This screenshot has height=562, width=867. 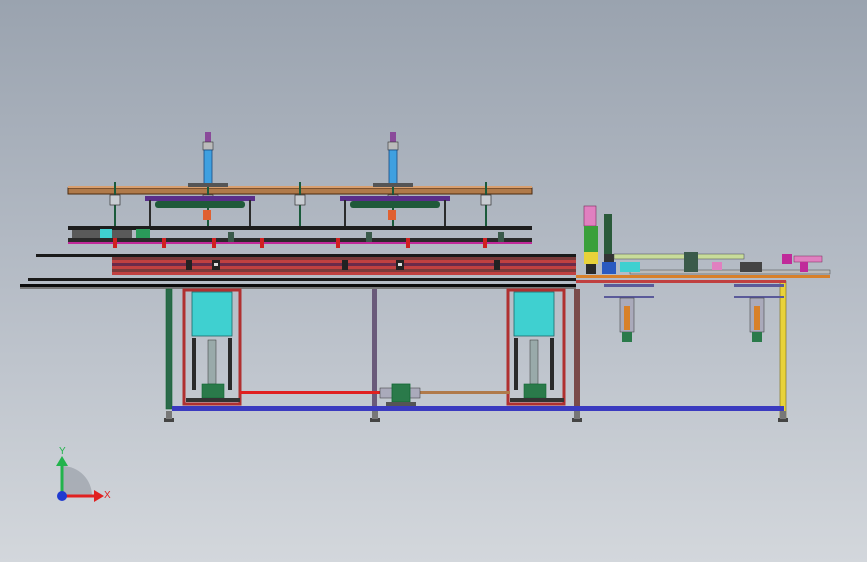 What do you see at coordinates (629, 313) in the screenshot?
I see `hanging-gripper-left` at bounding box center [629, 313].